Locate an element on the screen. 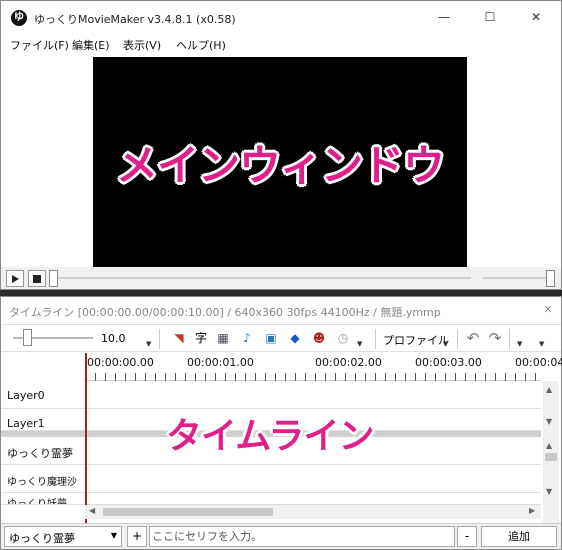 The height and width of the screenshot is (550, 562). undo-icon: ↶ is located at coordinates (473, 338).